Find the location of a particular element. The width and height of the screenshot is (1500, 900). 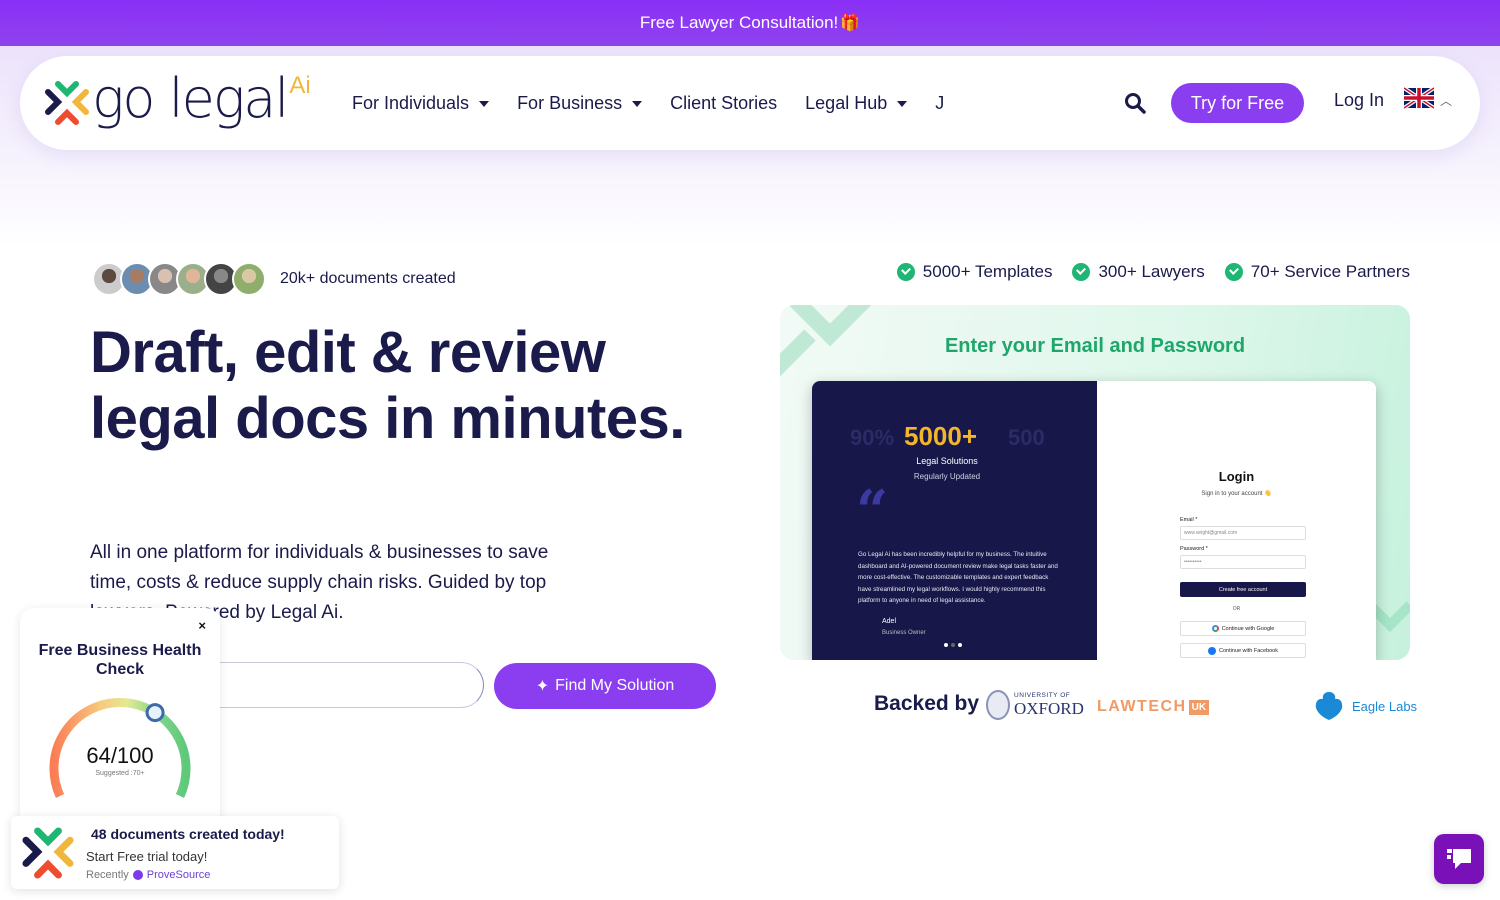

nav-legal-hub: Legal Hub is located at coordinates (856, 103).